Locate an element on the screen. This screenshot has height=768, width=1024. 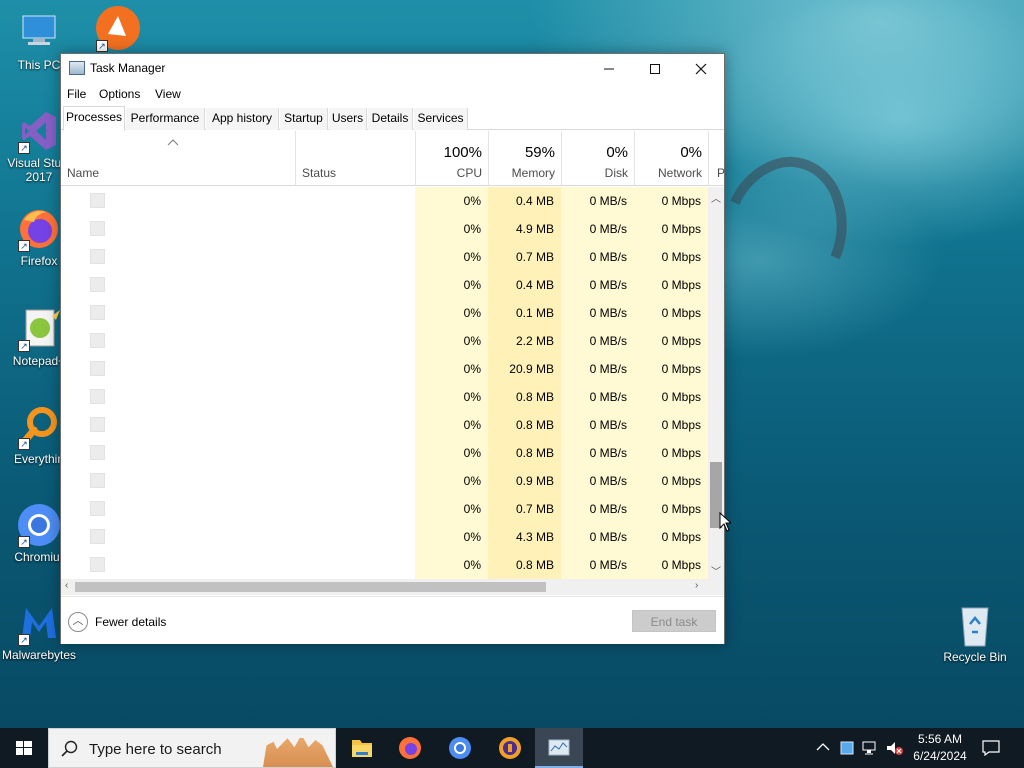
end-task-button: End task is located at coordinates (674, 621).